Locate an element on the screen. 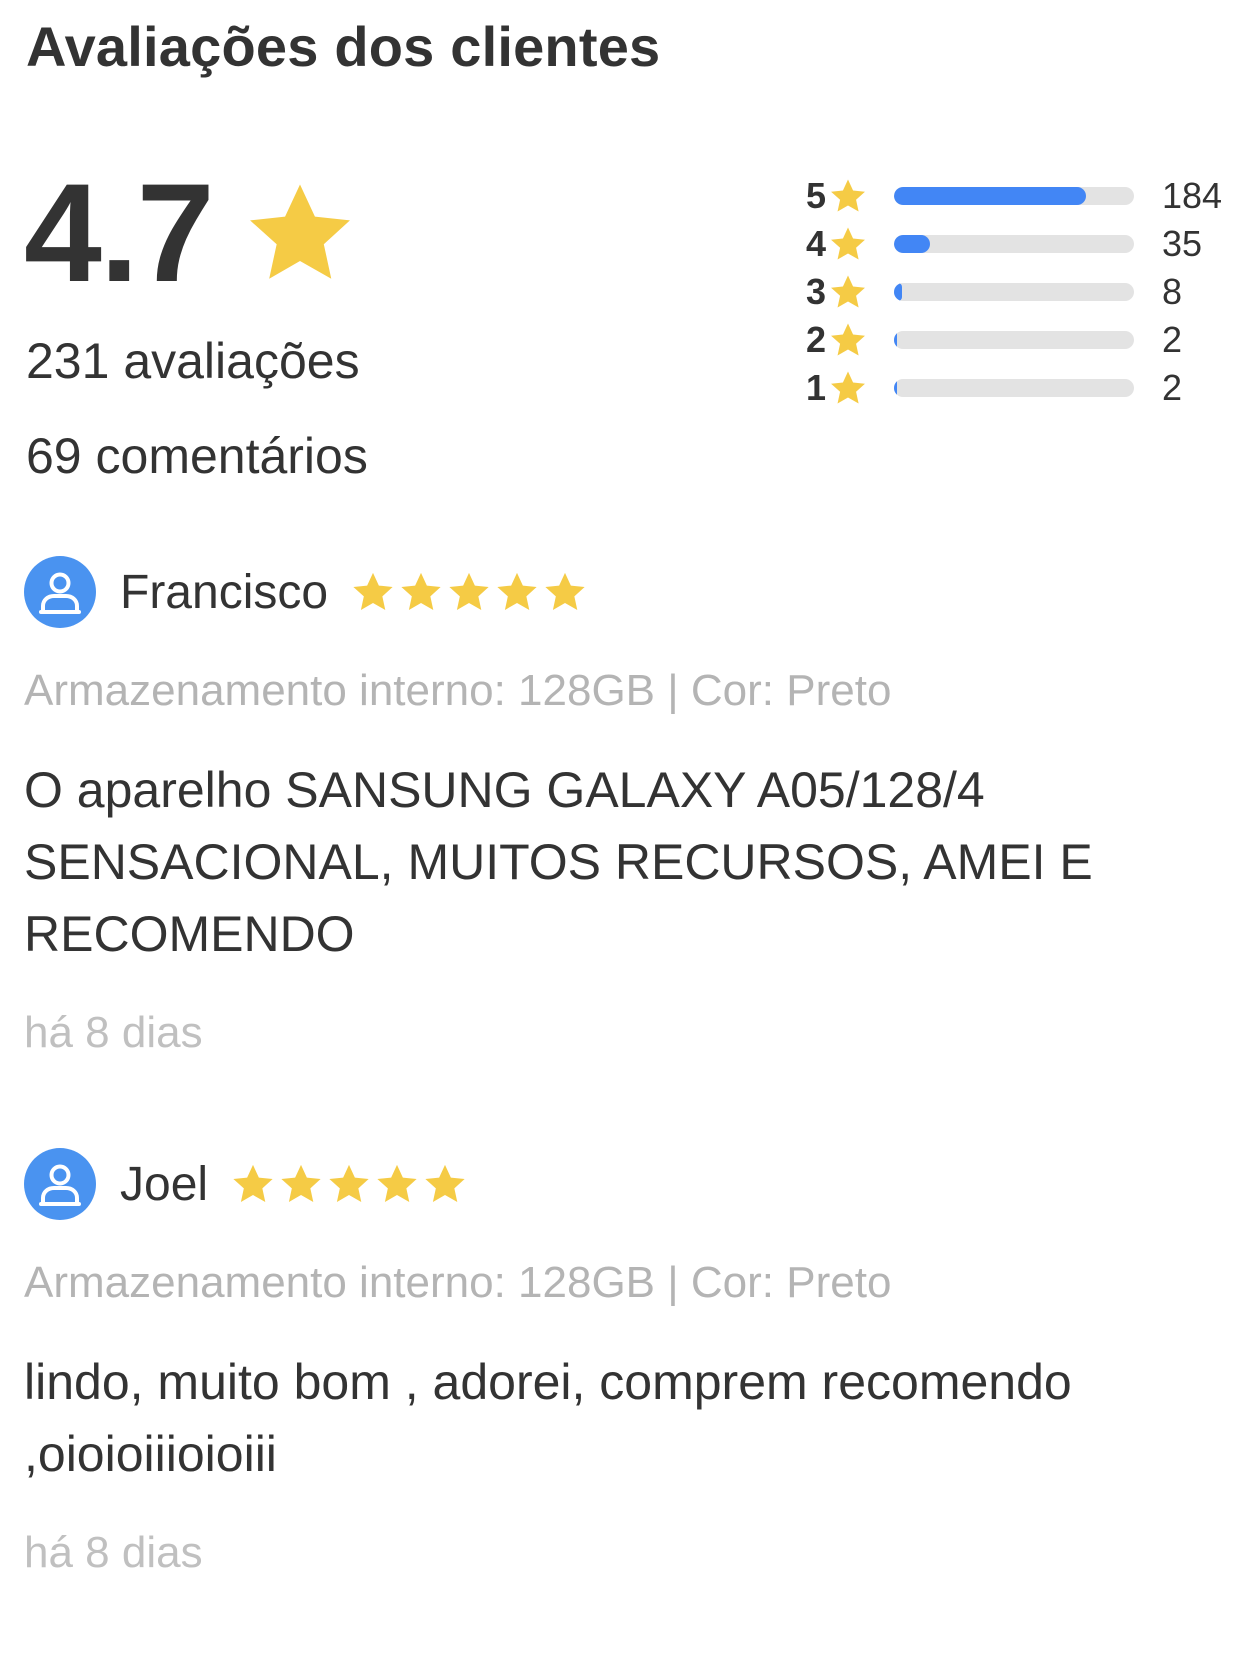 This screenshot has height=1668, width=1242. reviewer-name: Francisco is located at coordinates (224, 592).